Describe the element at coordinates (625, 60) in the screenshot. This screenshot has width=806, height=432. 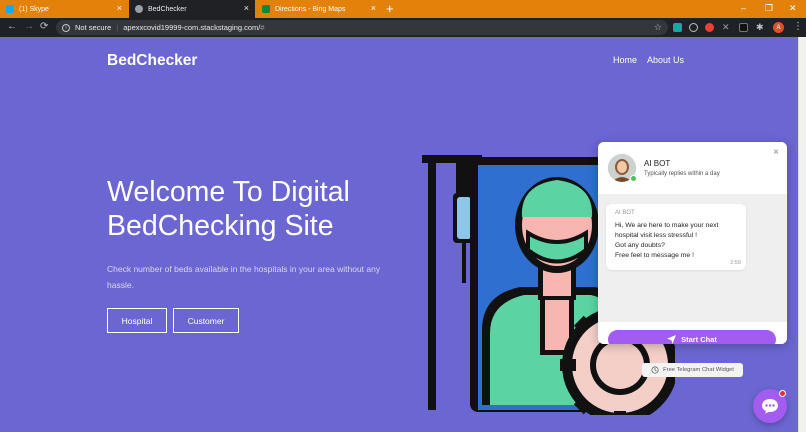
I see `nav-home: Home` at that location.